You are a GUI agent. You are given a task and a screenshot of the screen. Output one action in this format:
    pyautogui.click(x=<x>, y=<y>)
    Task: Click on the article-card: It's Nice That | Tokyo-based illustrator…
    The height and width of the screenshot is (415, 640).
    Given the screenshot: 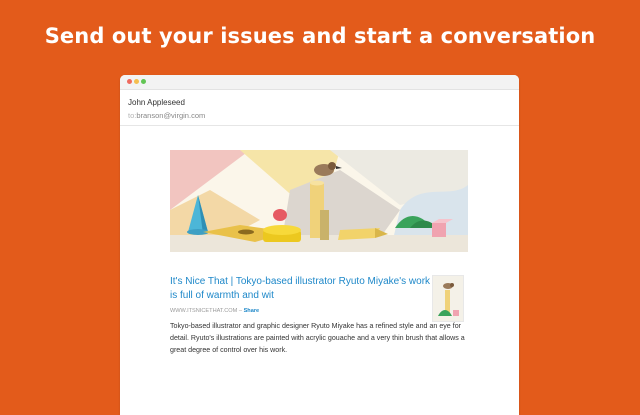 What is the action you would take?
    pyautogui.click(x=319, y=315)
    